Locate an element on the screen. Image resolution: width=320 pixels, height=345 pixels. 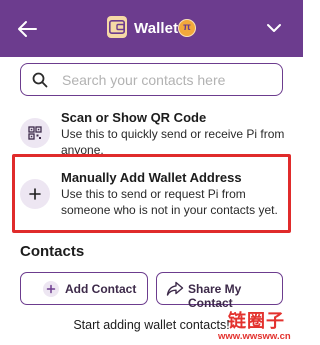
search-placeholder: Search your contacts here is located at coordinates (144, 80).